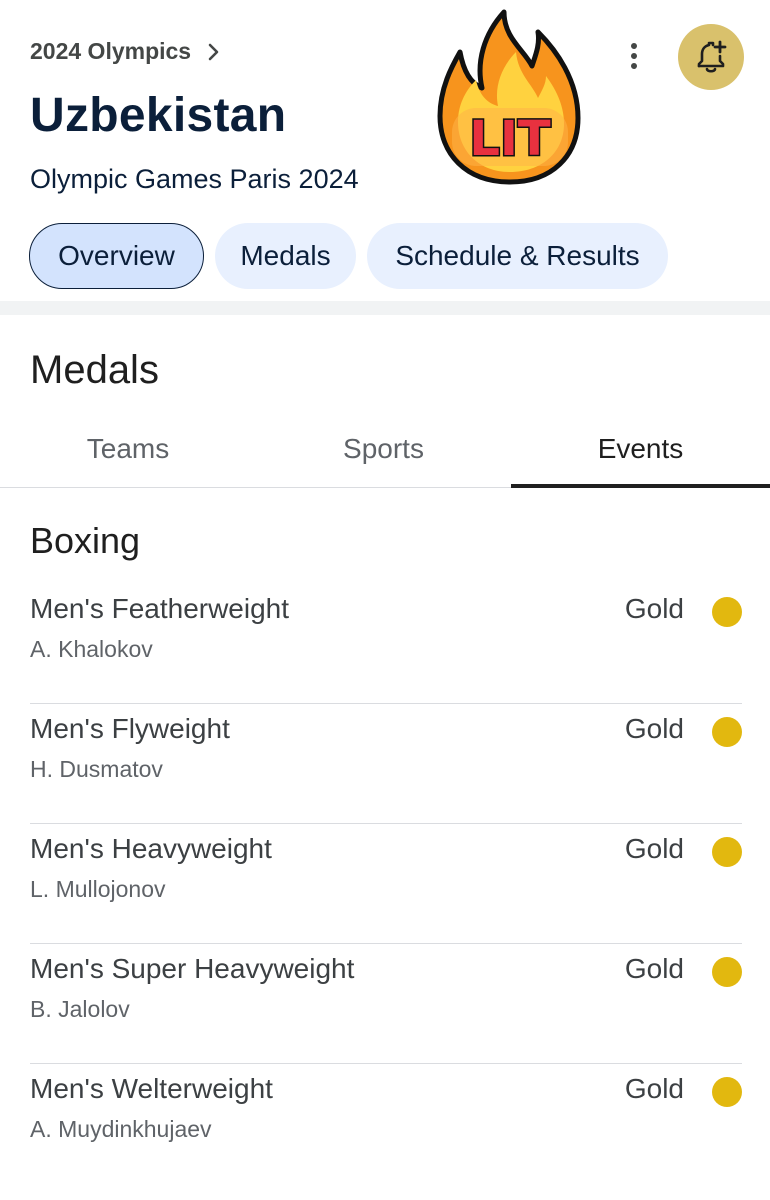 This screenshot has height=1200, width=770. I want to click on page-title: Uzbekistan, so click(158, 115).